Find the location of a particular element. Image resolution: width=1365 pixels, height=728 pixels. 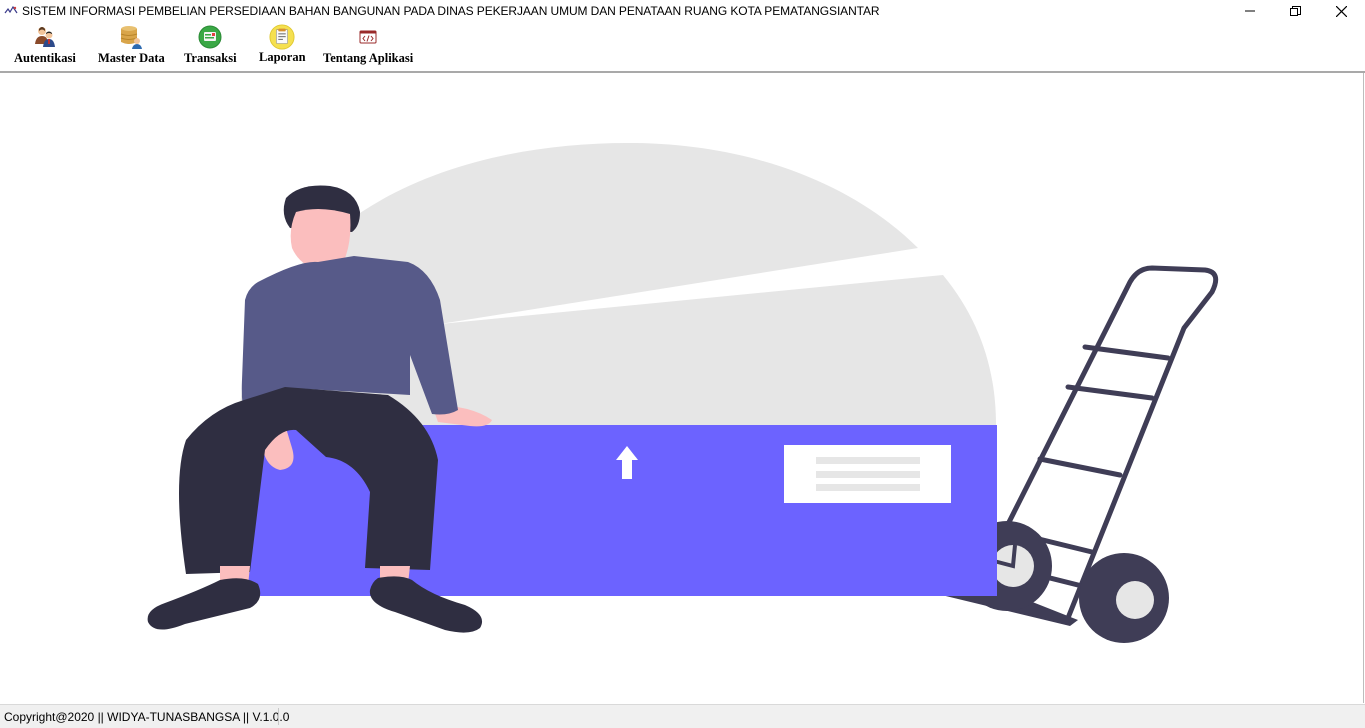

menu-master-data-label: Master Data is located at coordinates (131, 58).